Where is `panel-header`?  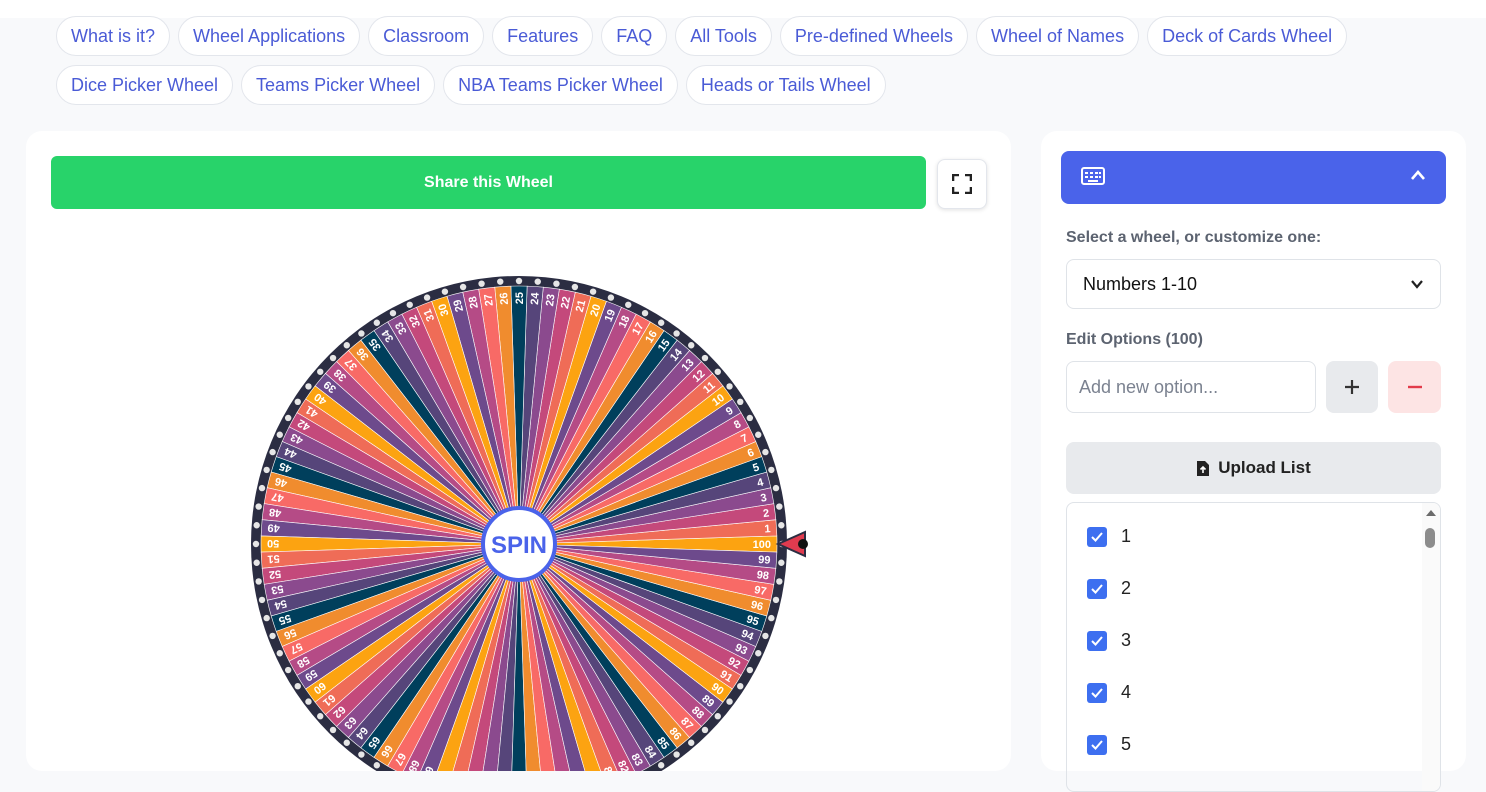 panel-header is located at coordinates (1253, 177).